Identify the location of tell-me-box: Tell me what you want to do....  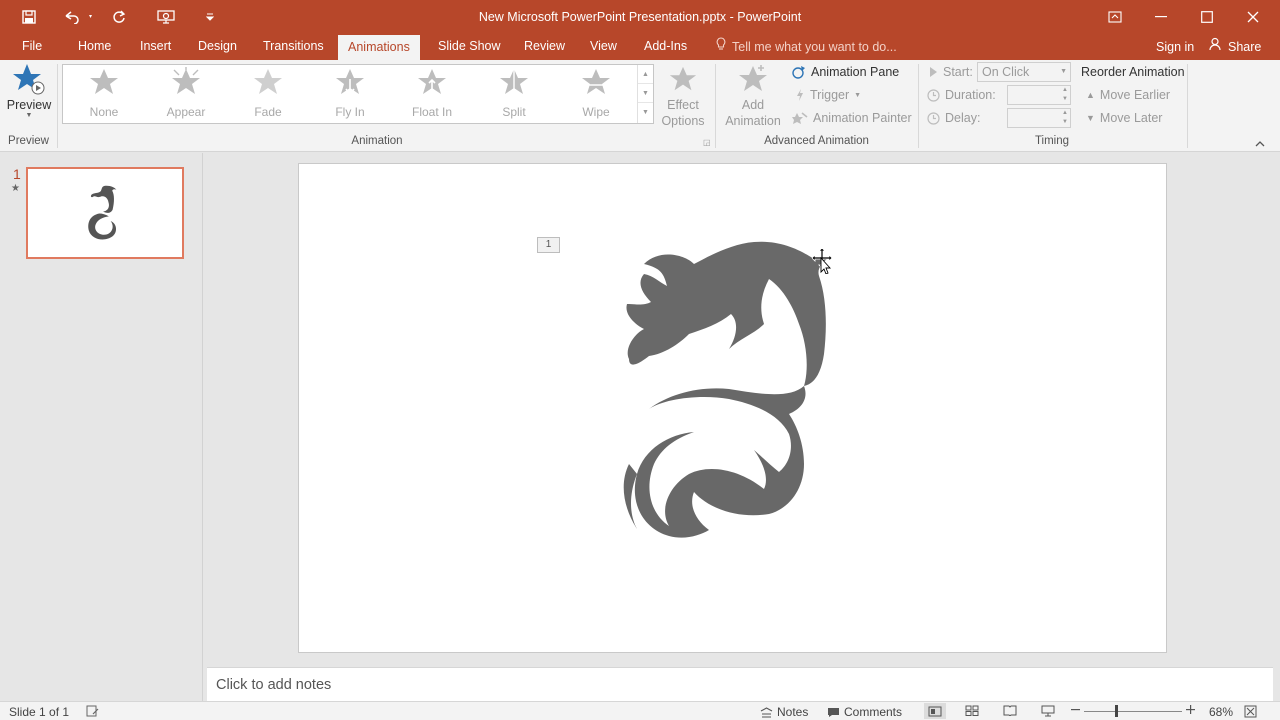
(806, 47).